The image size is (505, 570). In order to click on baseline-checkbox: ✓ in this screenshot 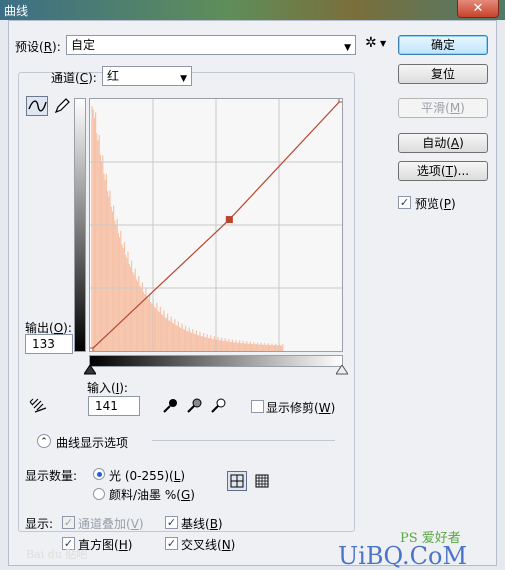, I will do `click(171, 522)`.